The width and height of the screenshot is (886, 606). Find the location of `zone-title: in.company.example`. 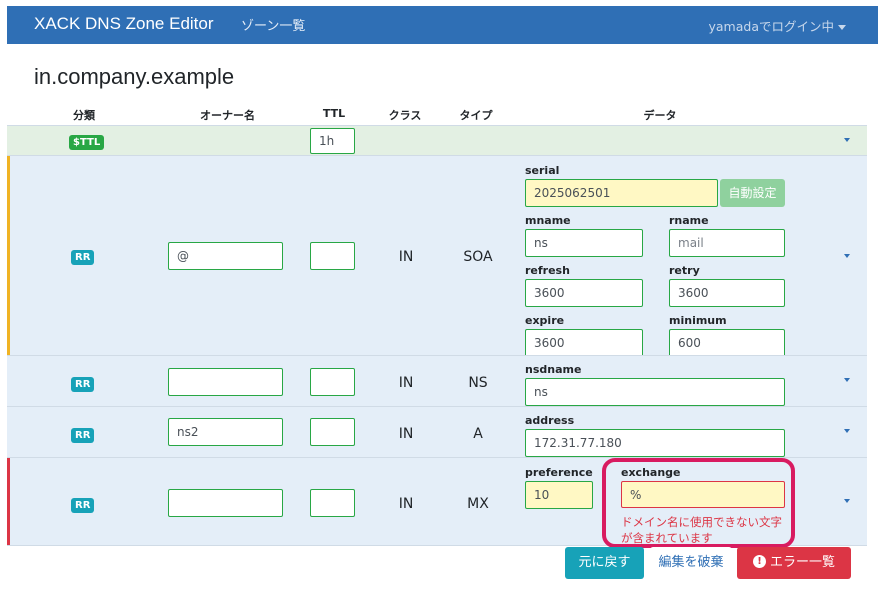

zone-title: in.company.example is located at coordinates (134, 76).